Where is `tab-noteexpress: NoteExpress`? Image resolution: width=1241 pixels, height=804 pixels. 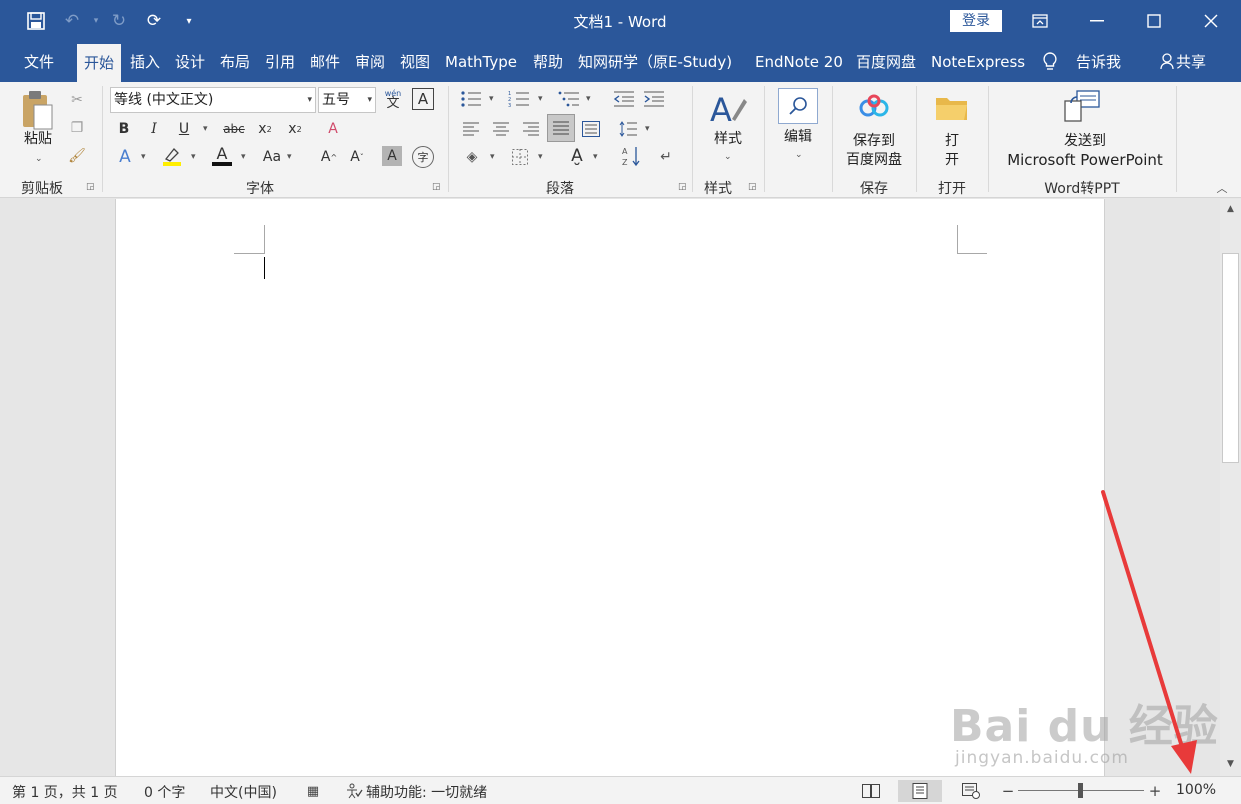 tab-noteexpress: NoteExpress is located at coordinates (978, 62).